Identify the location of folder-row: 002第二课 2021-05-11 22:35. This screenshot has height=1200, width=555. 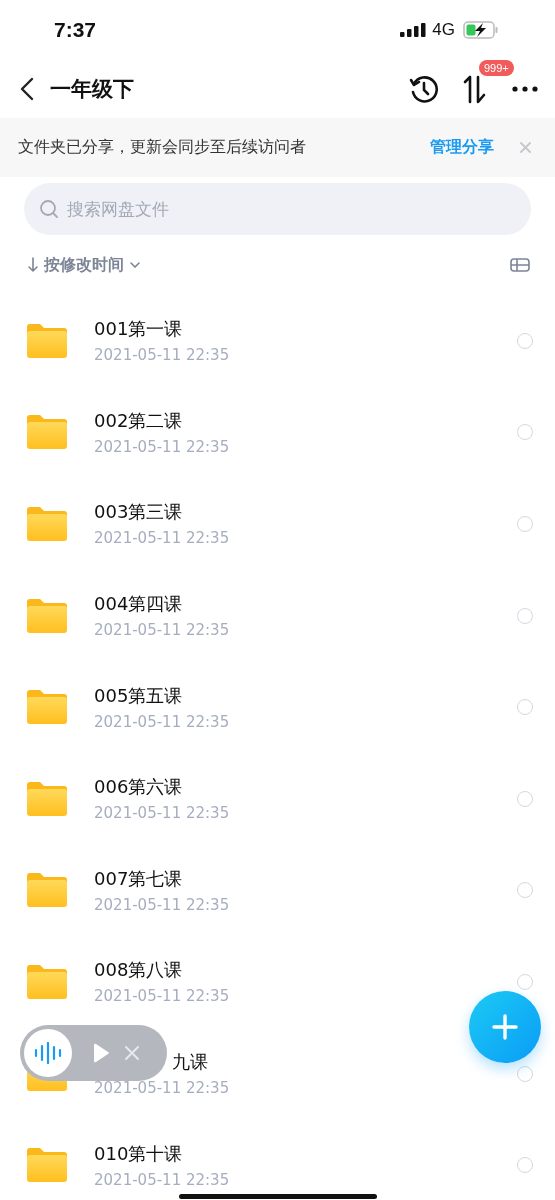
(277, 432).